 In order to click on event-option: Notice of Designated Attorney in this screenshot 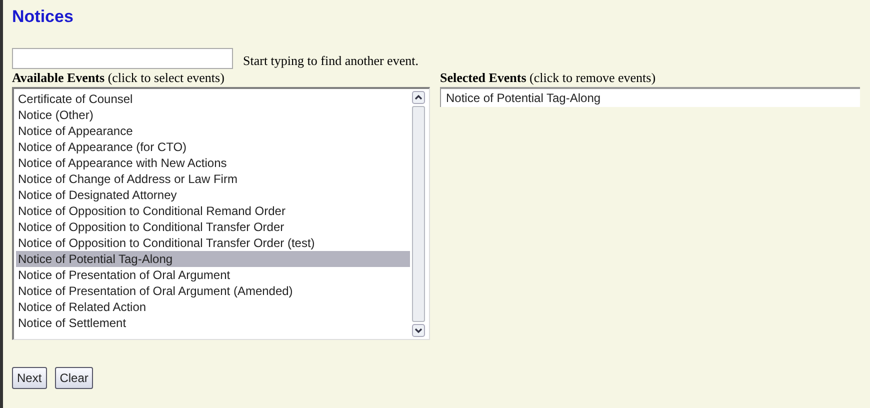, I will do `click(213, 195)`.